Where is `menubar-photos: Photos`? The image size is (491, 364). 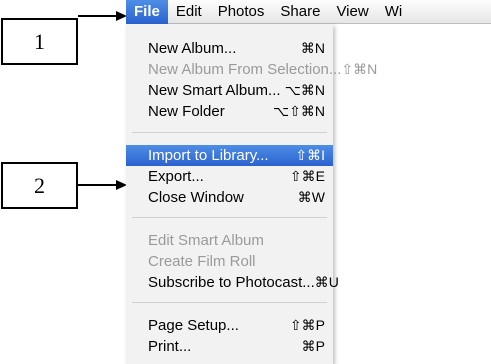 menubar-photos: Photos is located at coordinates (241, 12).